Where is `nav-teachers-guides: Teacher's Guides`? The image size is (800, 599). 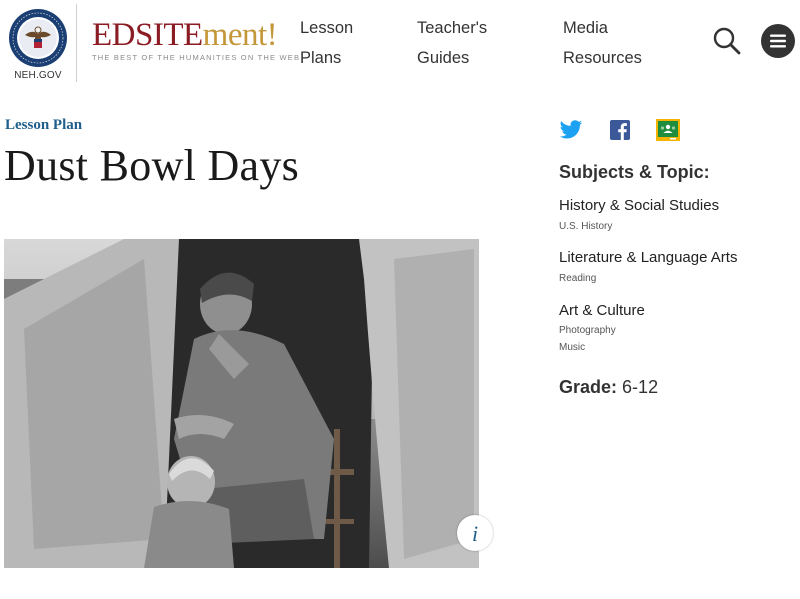
nav-teachers-guides: Teacher's Guides is located at coordinates (467, 43).